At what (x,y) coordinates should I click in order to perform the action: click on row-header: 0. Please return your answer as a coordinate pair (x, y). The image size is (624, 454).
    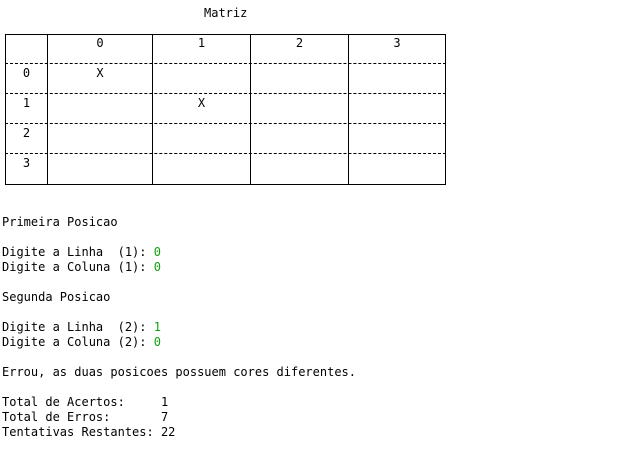
    Looking at the image, I should click on (26, 73).